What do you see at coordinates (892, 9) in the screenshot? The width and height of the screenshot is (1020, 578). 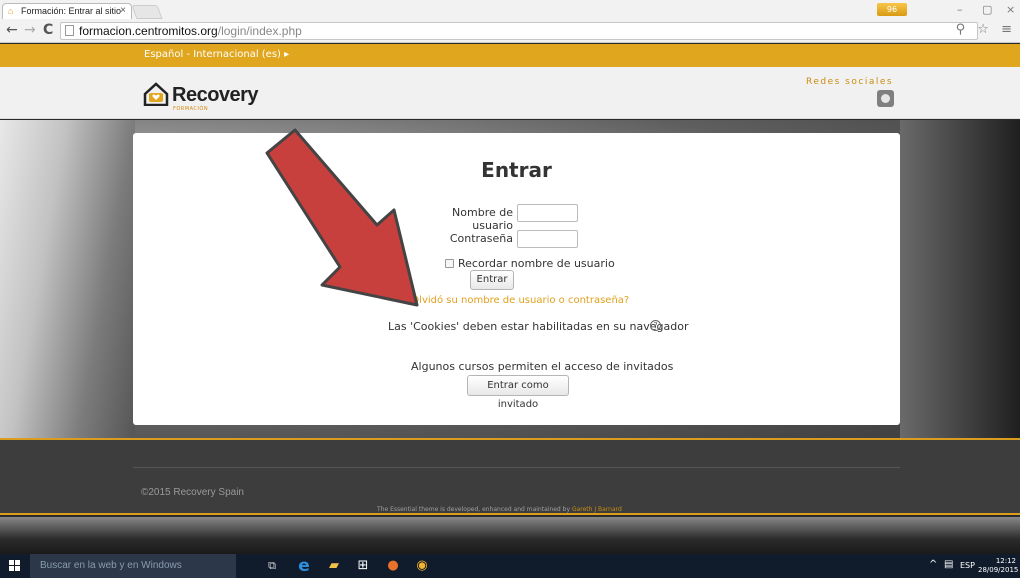 I see `notification-badge: 96` at bounding box center [892, 9].